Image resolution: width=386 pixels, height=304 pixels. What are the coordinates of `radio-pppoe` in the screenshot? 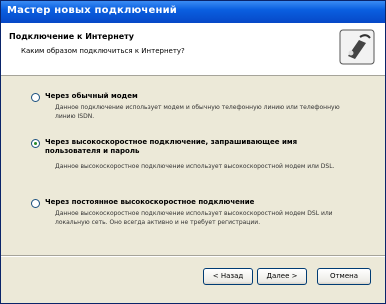 It's located at (35, 143).